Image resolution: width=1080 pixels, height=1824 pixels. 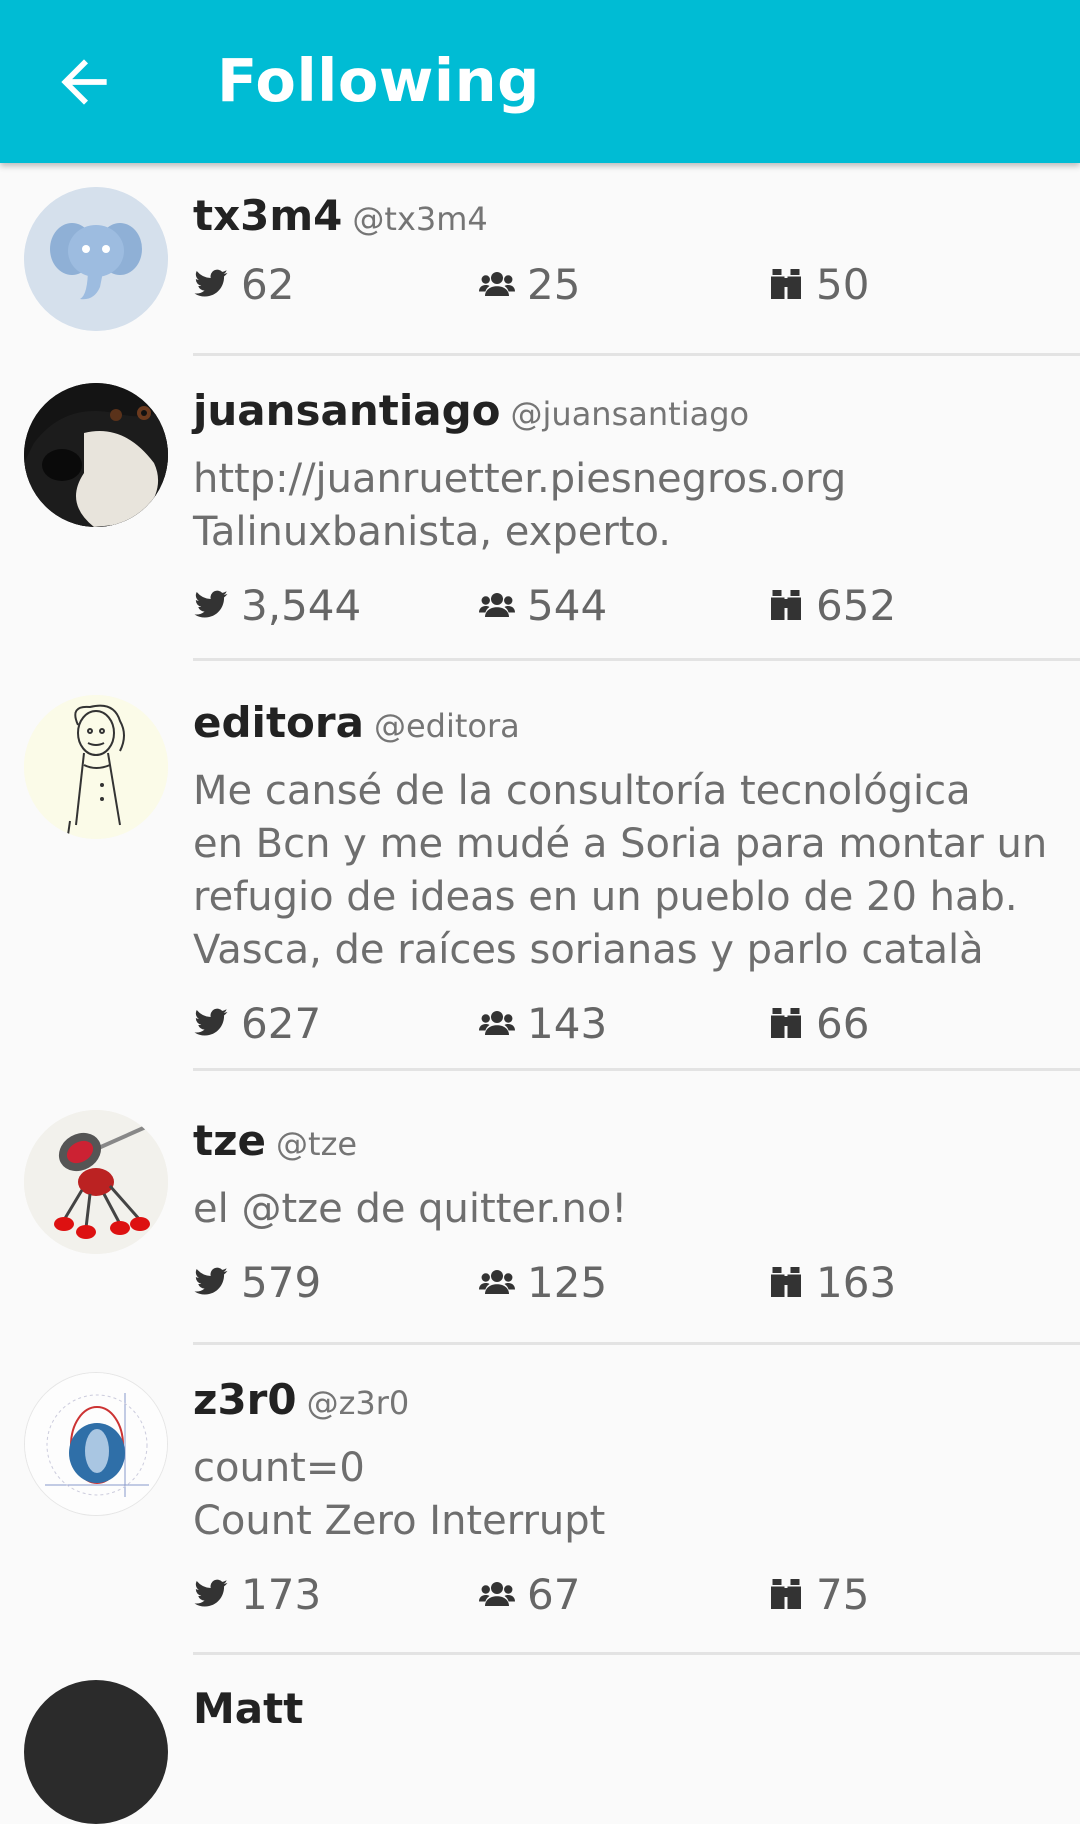 I want to click on user-bio: count=0 Count Zero Interrupt, so click(x=399, y=1494).